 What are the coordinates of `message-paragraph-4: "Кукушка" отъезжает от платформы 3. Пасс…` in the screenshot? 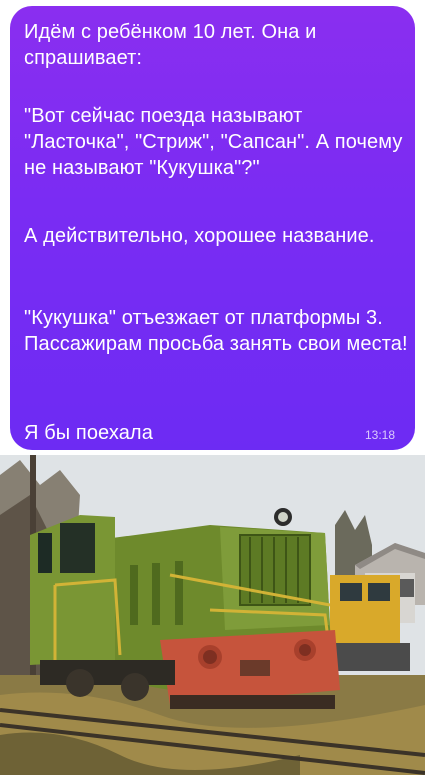 It's located at (216, 331).